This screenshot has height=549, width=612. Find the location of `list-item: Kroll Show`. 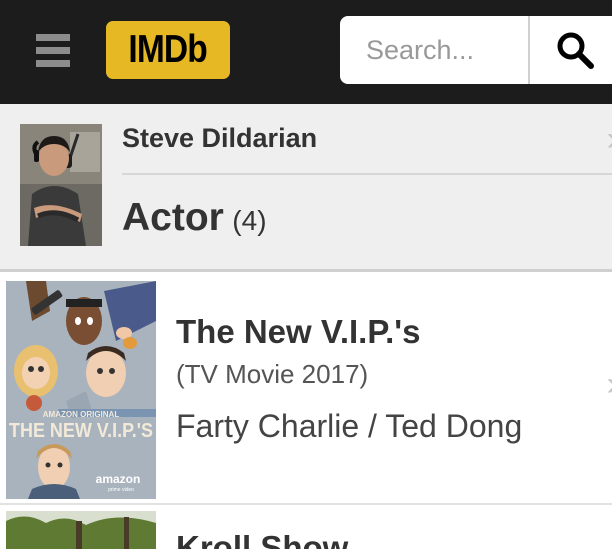

list-item: Kroll Show is located at coordinates (306, 528).